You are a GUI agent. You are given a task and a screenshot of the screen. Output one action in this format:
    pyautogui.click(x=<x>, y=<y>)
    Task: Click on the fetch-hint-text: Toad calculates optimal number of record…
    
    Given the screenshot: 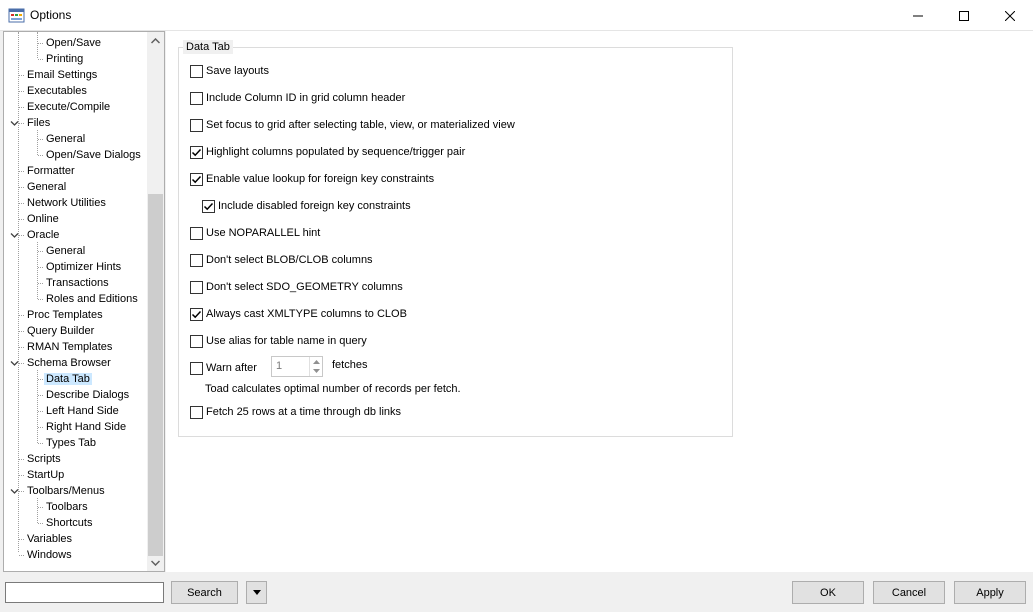 What is the action you would take?
    pyautogui.click(x=333, y=389)
    